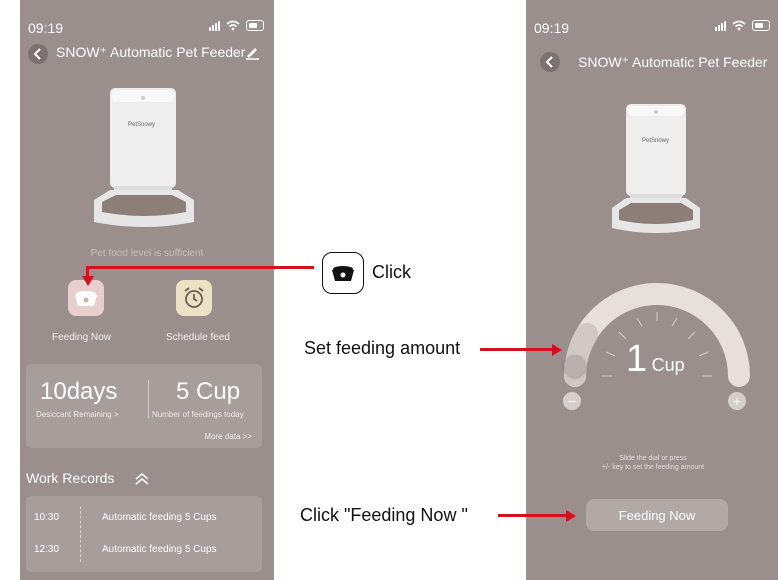  I want to click on dial-amount: 1 Cup, so click(655, 359).